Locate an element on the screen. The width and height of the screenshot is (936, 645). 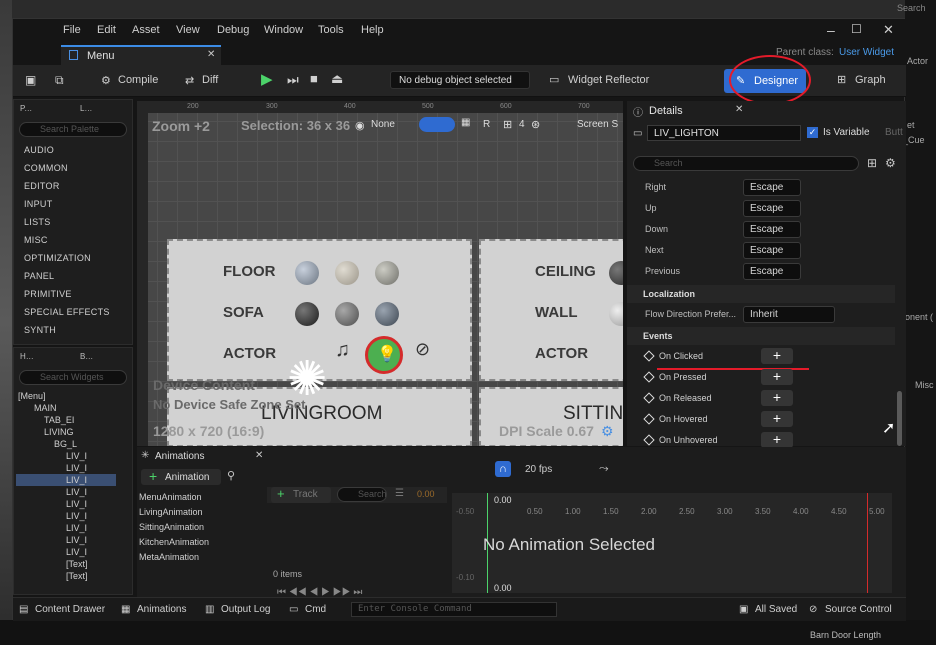
curve-editor-icon: ⤳ is located at coordinates (604, 468).